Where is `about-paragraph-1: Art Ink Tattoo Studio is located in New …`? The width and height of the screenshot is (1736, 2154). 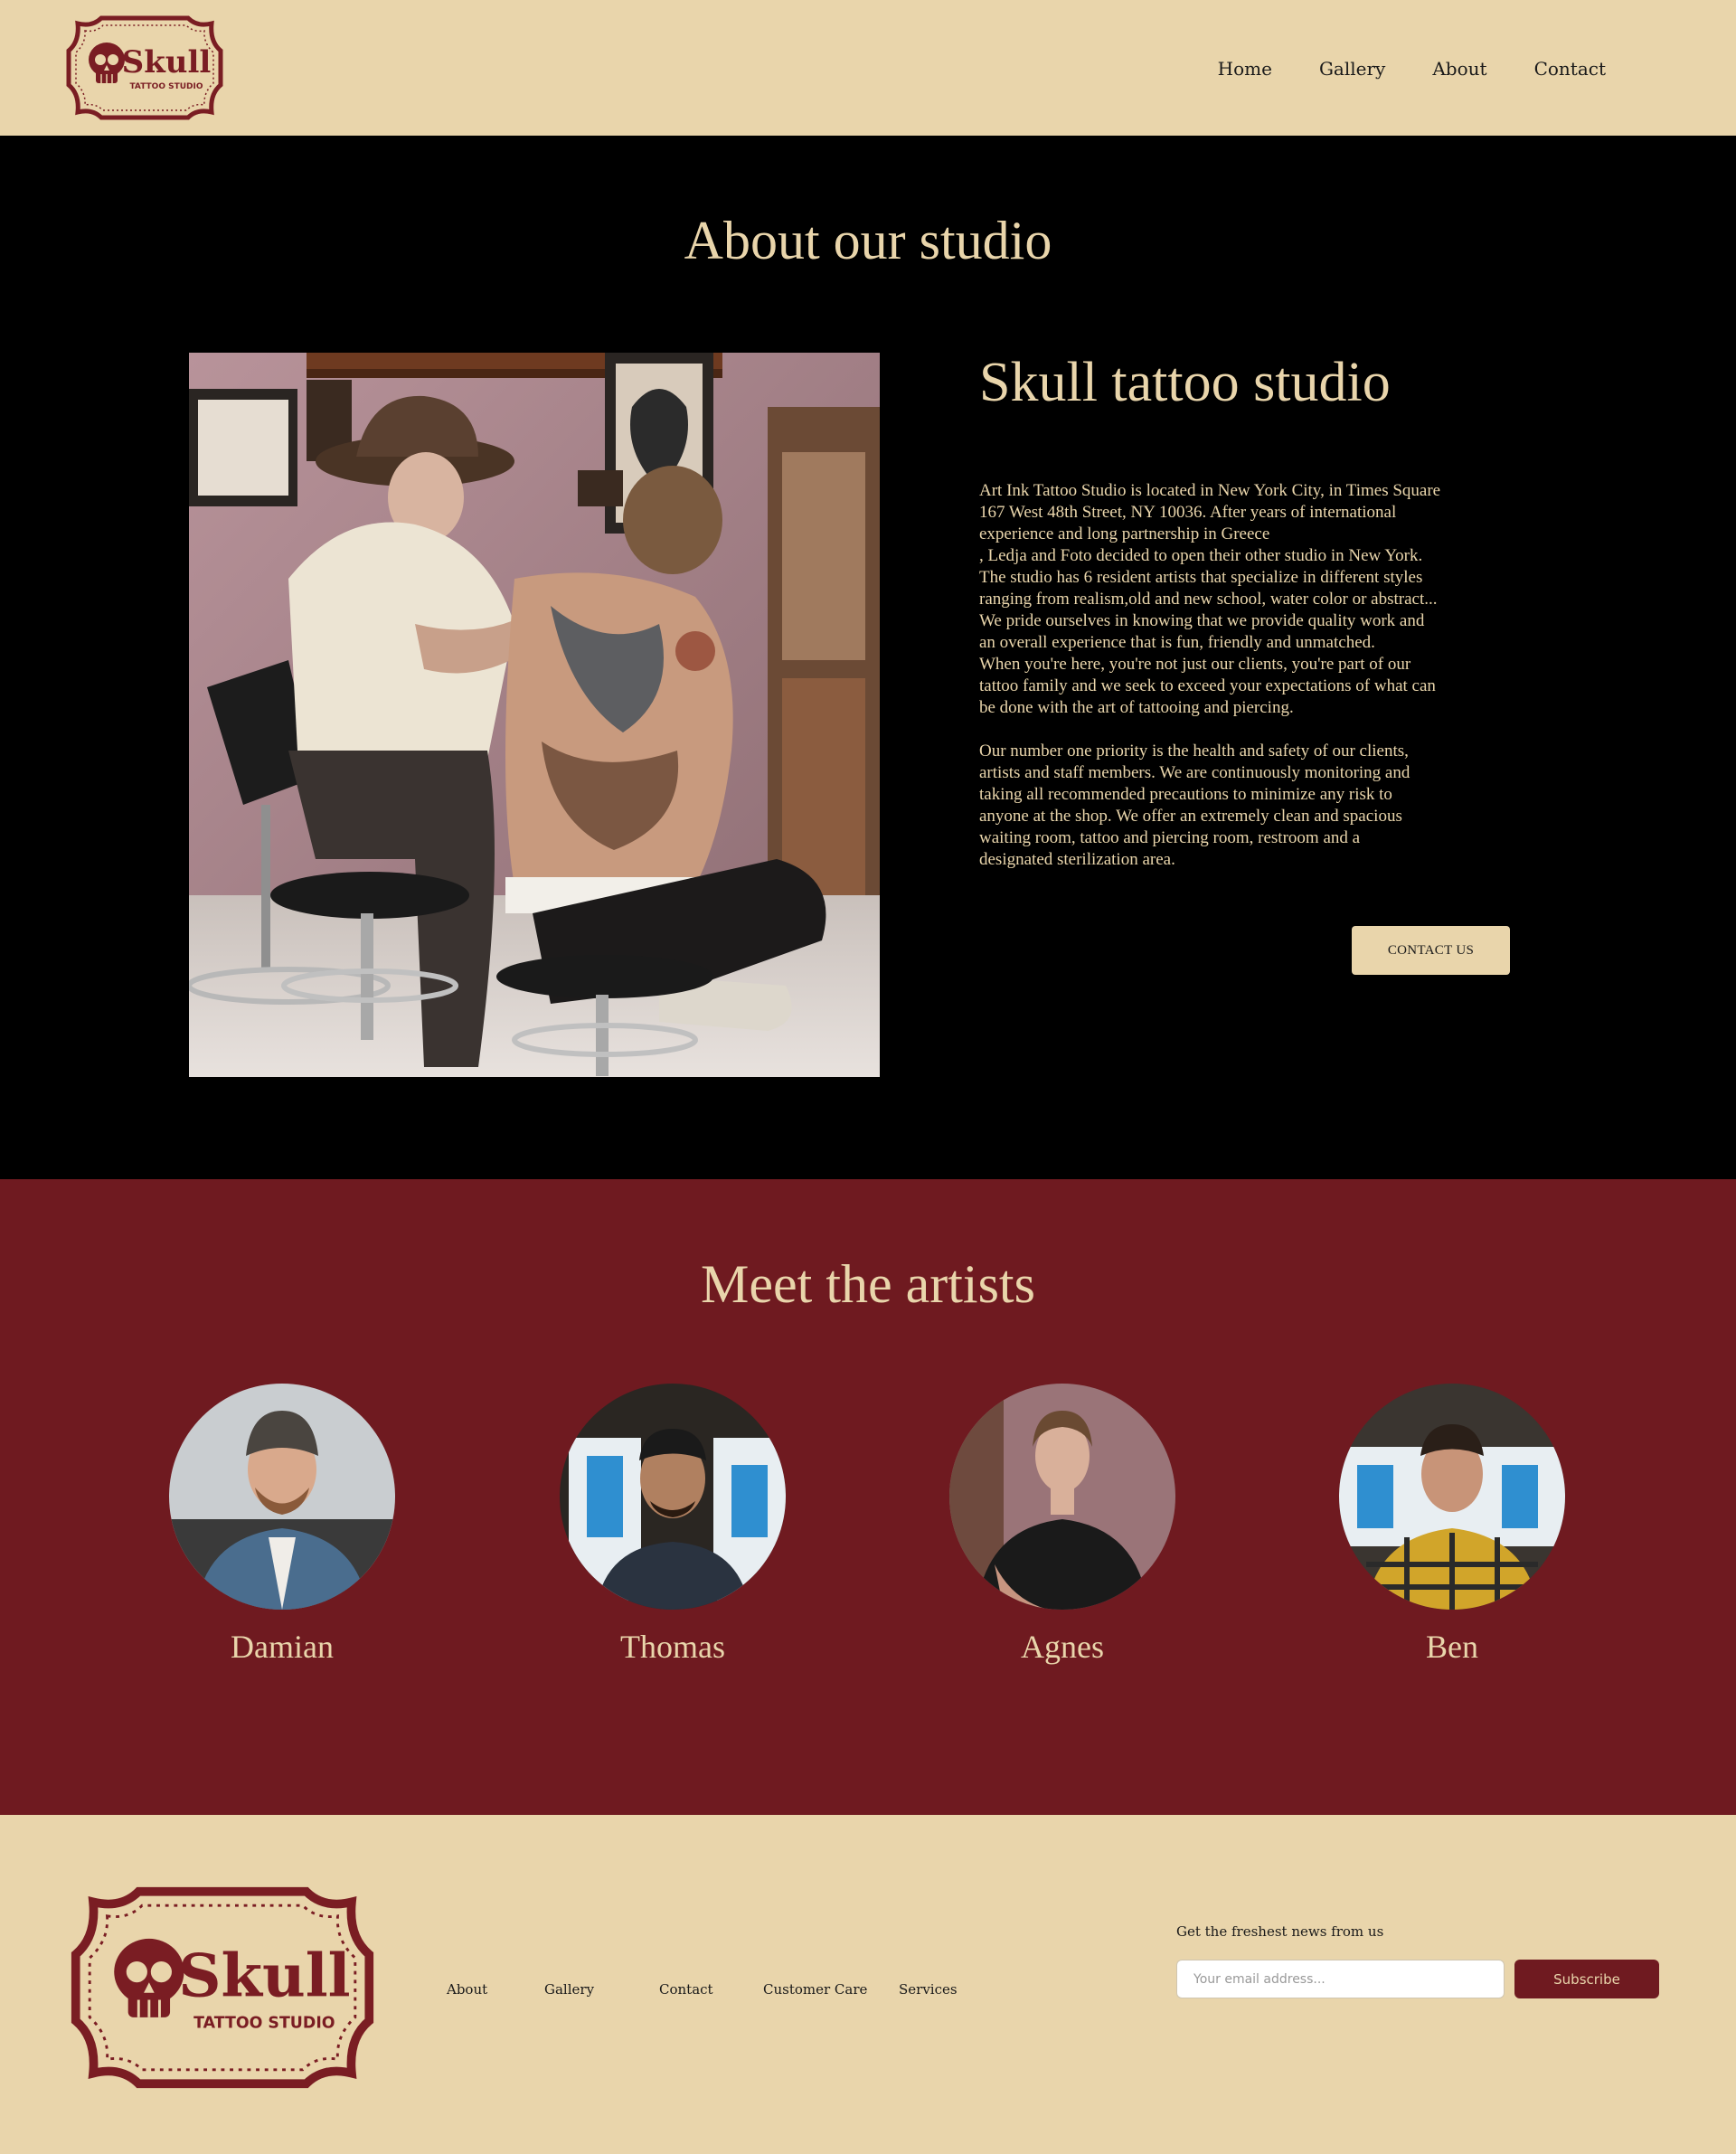
about-paragraph-1: Art Ink Tattoo Studio is located in New … is located at coordinates (1210, 599).